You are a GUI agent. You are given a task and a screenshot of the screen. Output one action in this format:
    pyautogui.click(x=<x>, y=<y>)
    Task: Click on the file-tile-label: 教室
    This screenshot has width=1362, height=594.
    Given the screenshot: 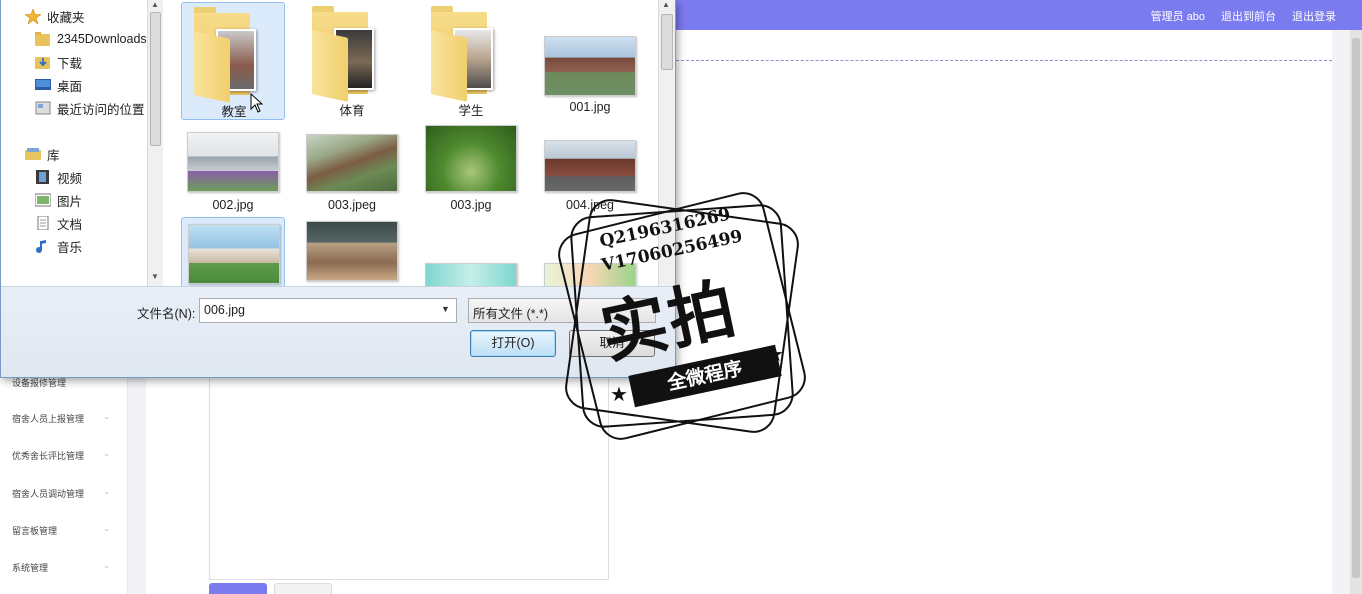 What is the action you would take?
    pyautogui.click(x=234, y=112)
    